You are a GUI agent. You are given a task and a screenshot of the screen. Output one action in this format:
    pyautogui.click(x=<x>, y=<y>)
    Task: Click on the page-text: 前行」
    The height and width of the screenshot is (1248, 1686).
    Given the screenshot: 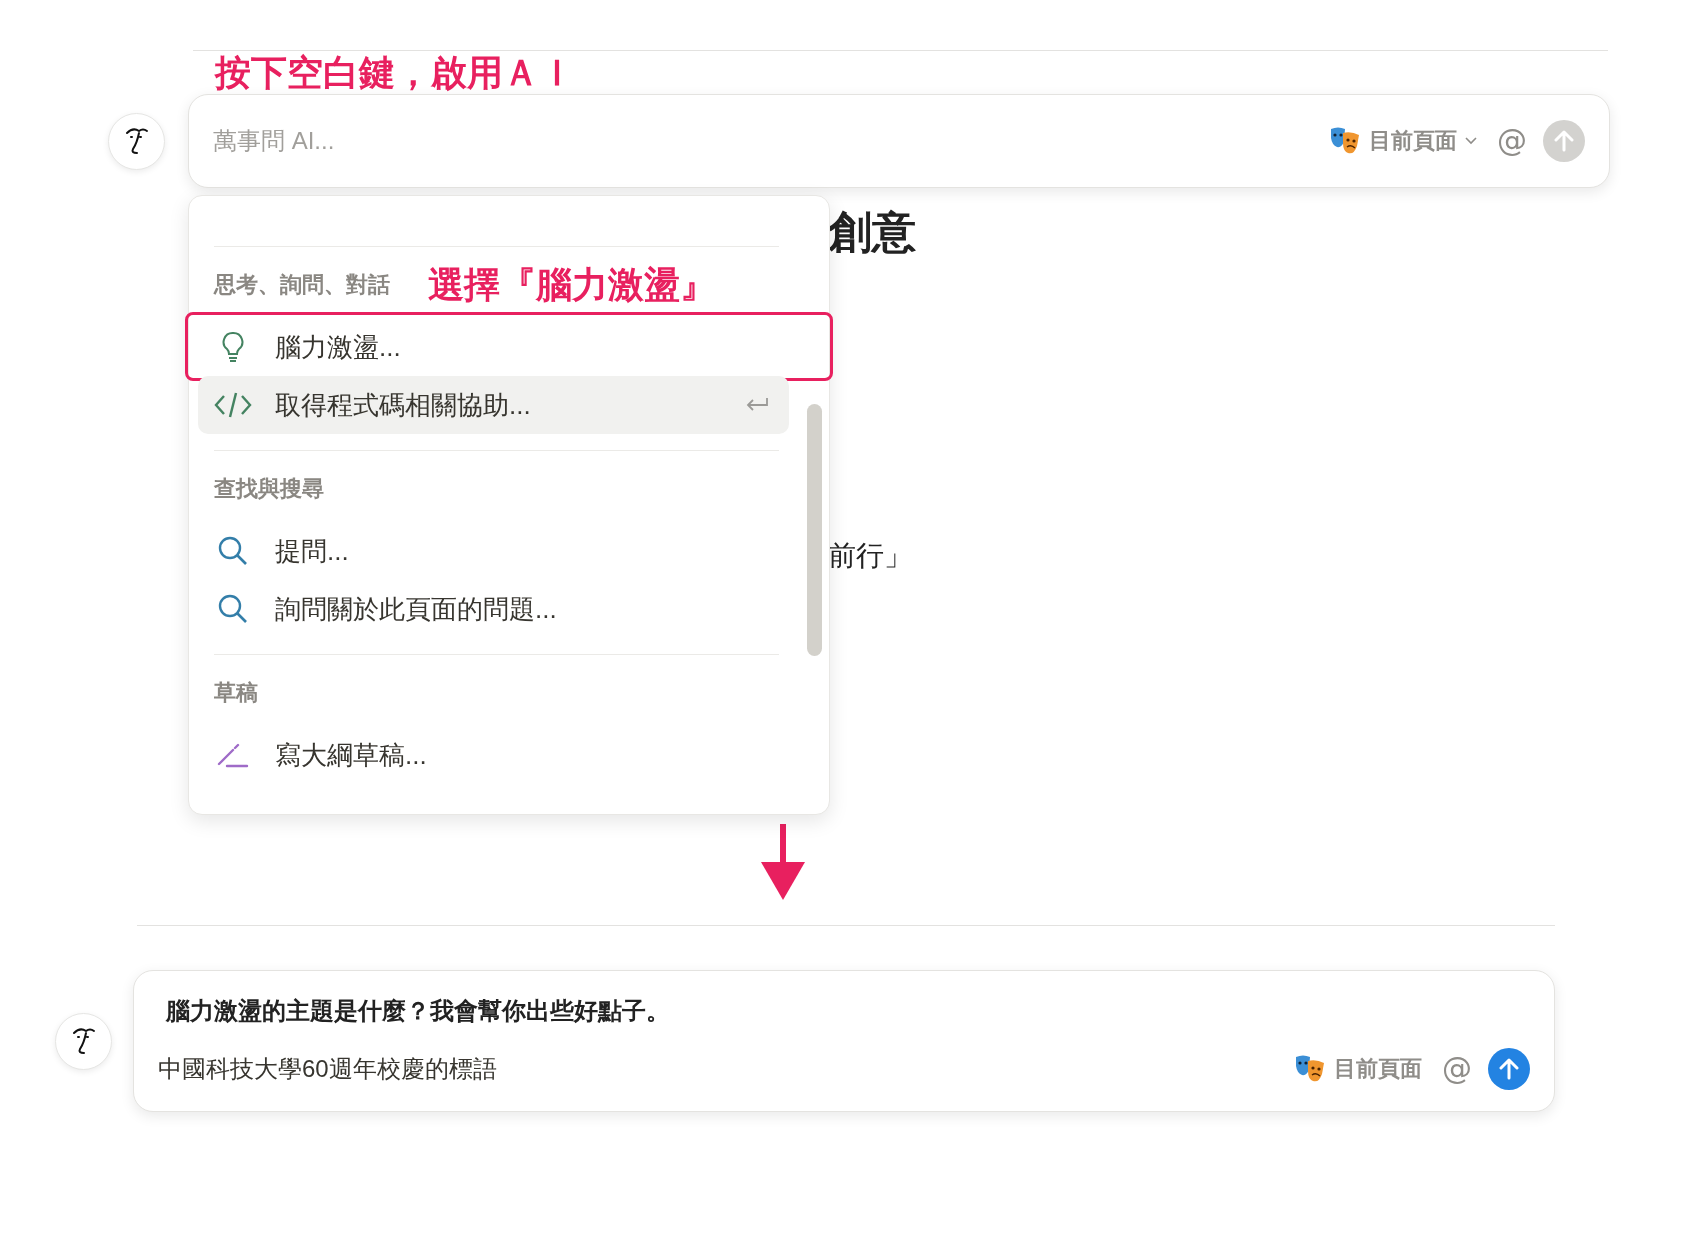 What is the action you would take?
    pyautogui.click(x=870, y=556)
    